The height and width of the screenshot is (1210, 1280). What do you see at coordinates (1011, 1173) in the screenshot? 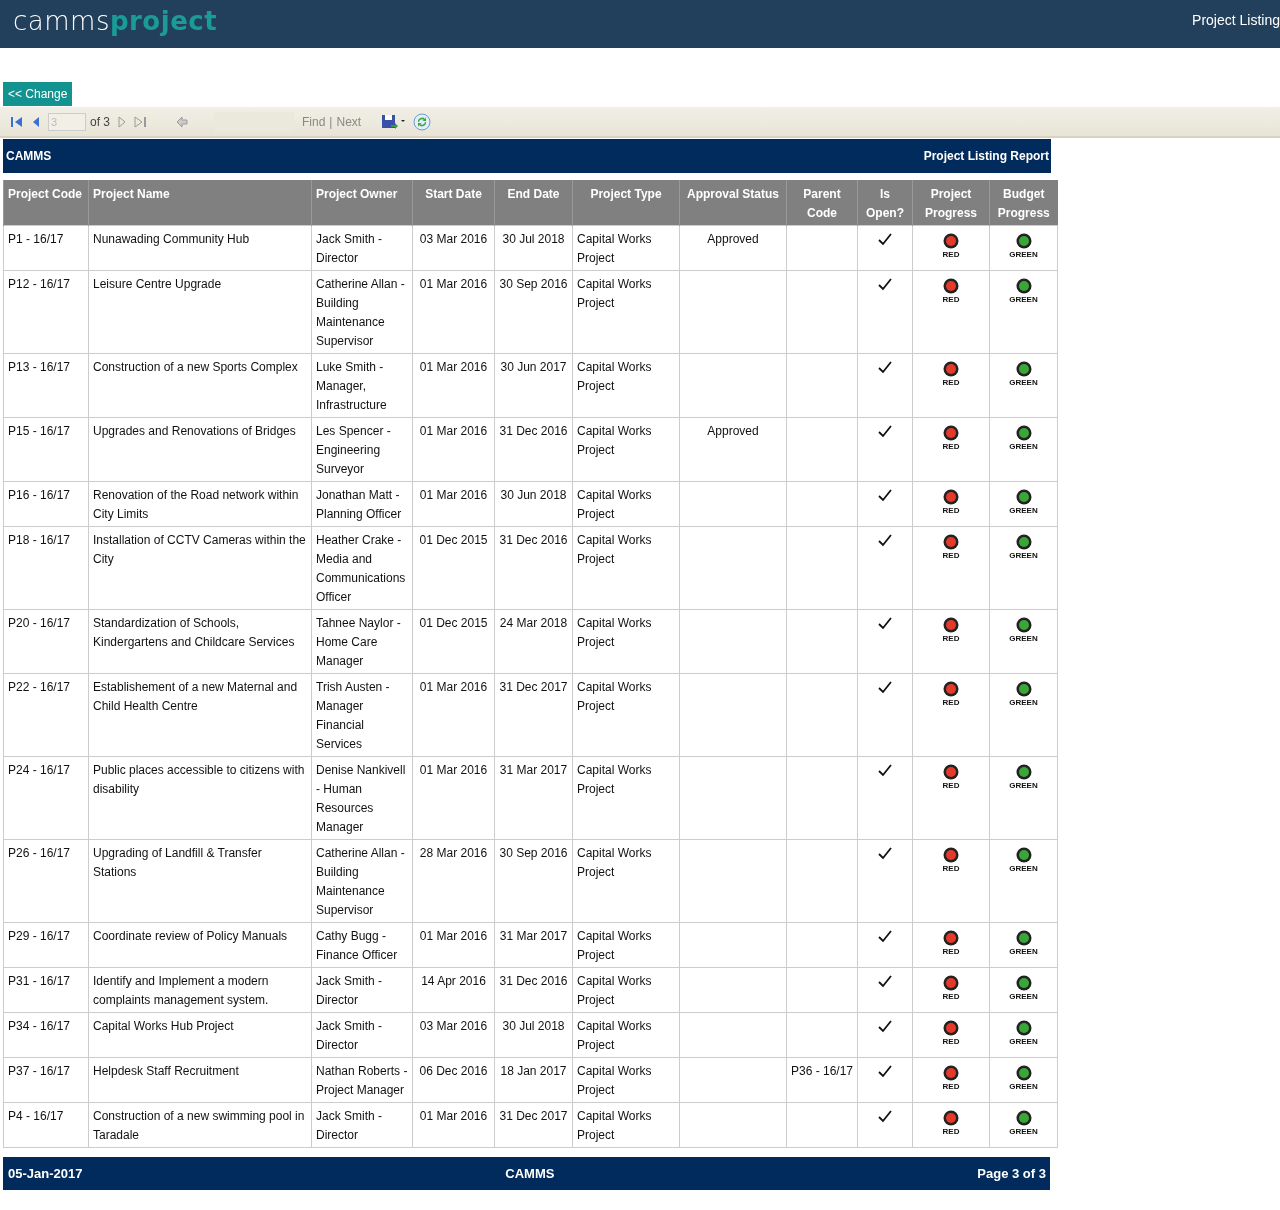
I see `page-indicator: Page 3 of 3` at bounding box center [1011, 1173].